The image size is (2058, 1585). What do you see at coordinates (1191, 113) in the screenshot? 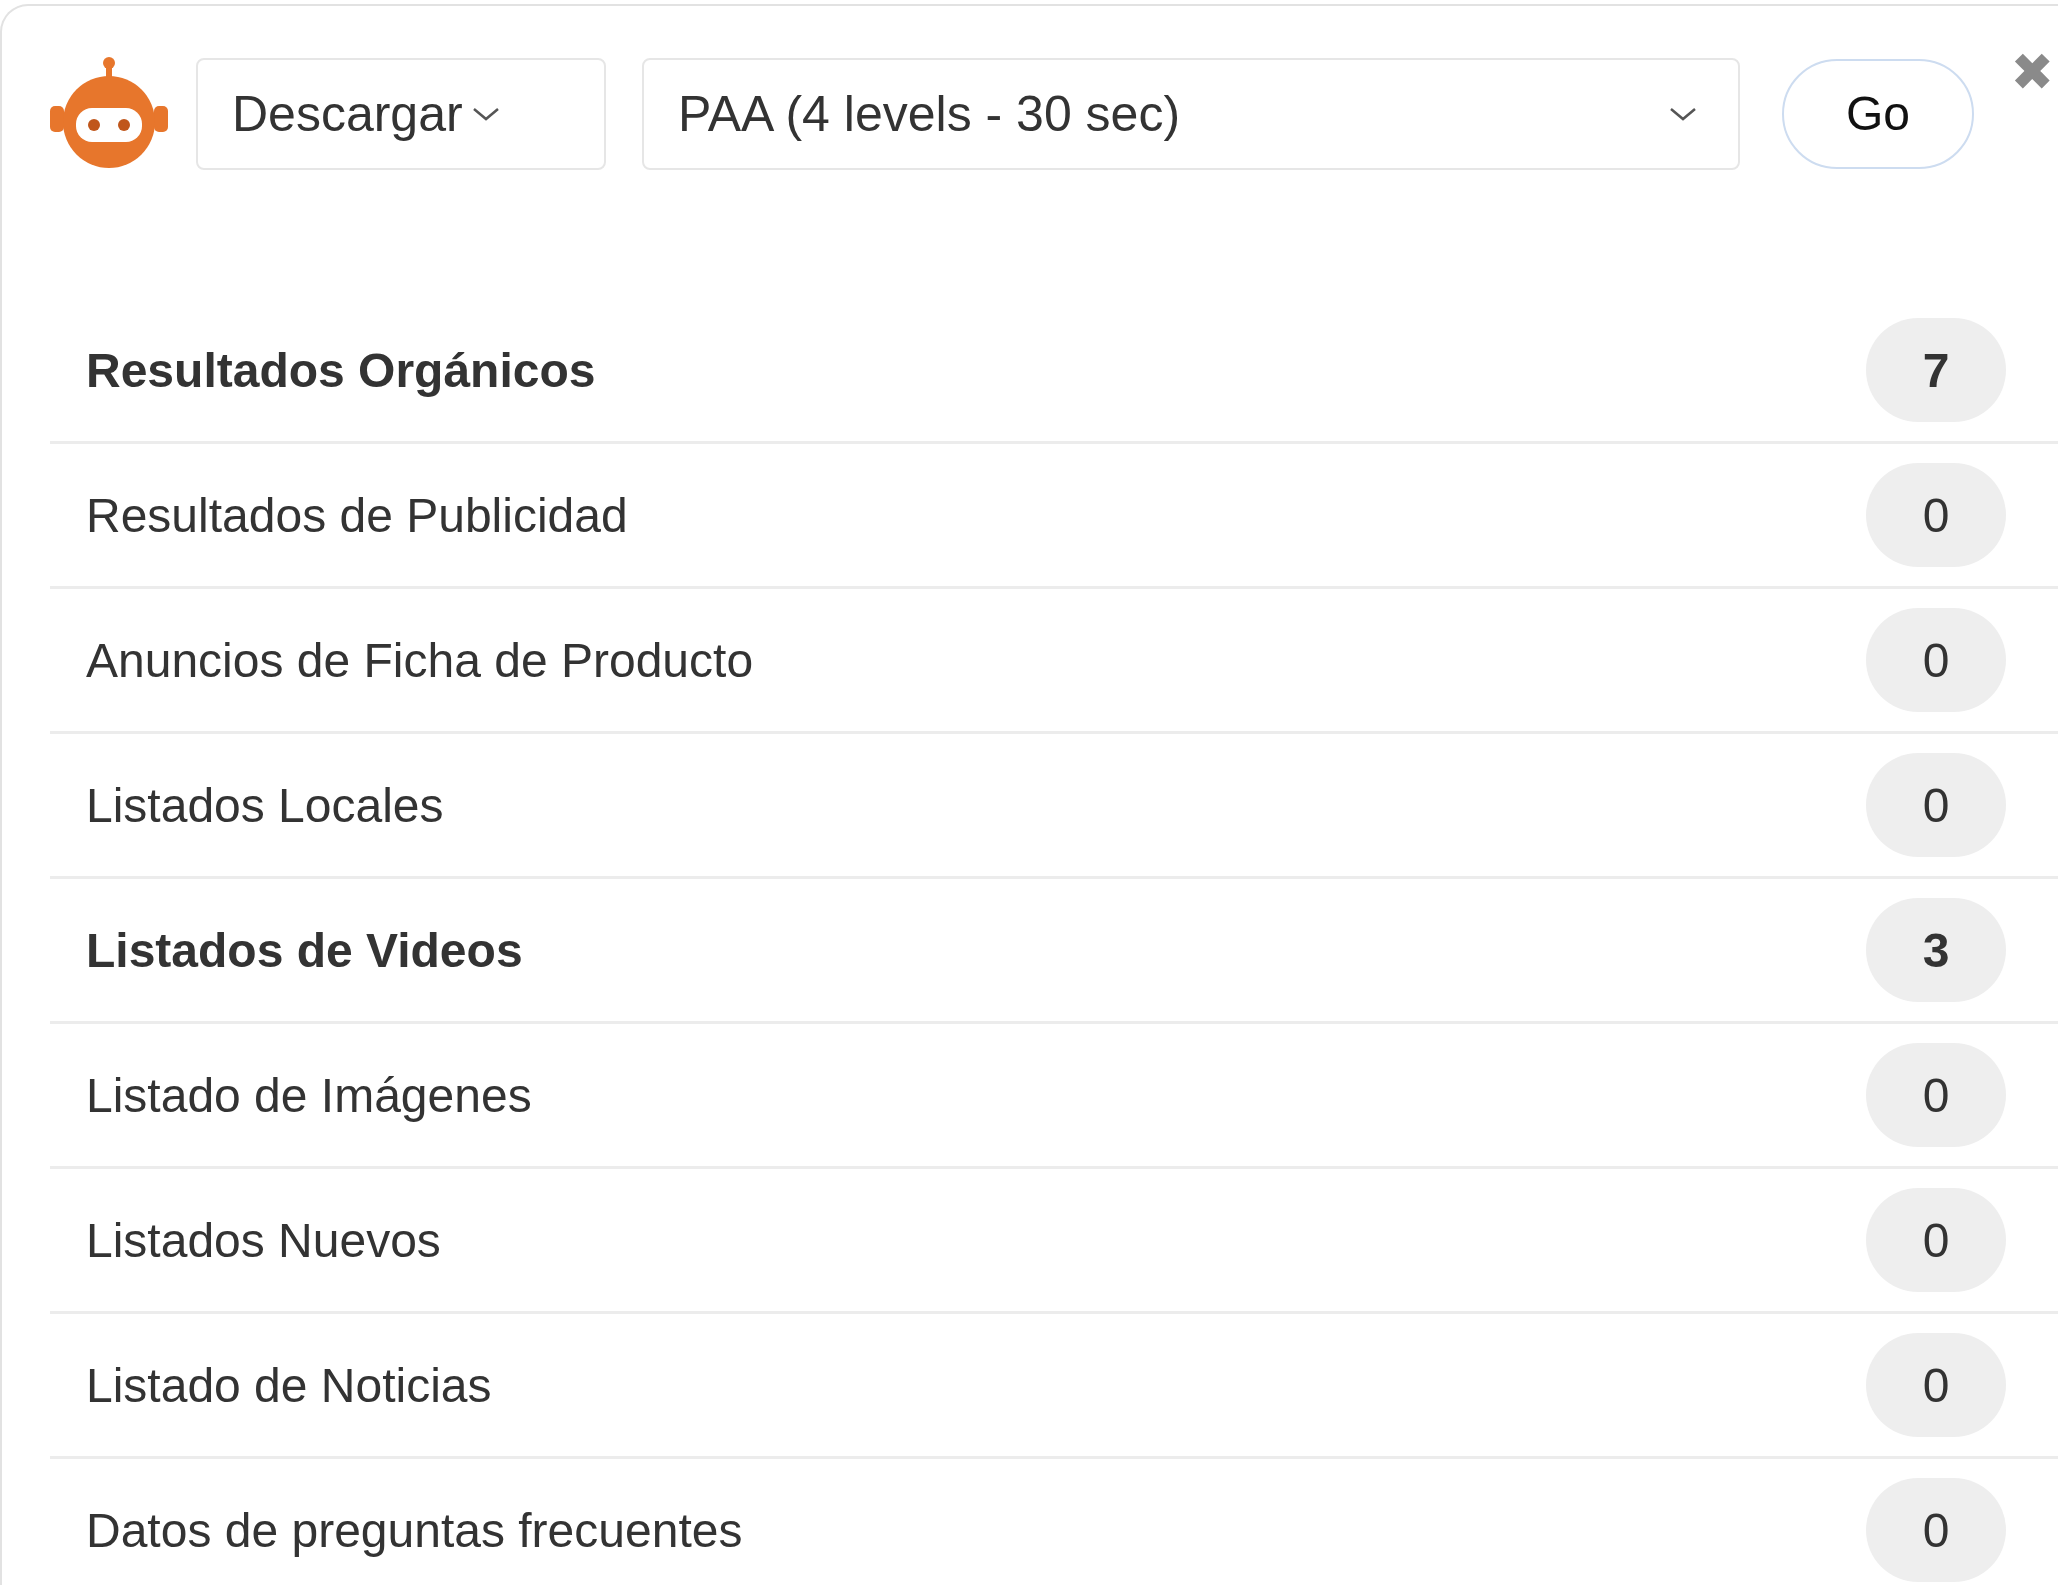
I see `mode-select: PAA (4 levels - 30 sec)` at bounding box center [1191, 113].